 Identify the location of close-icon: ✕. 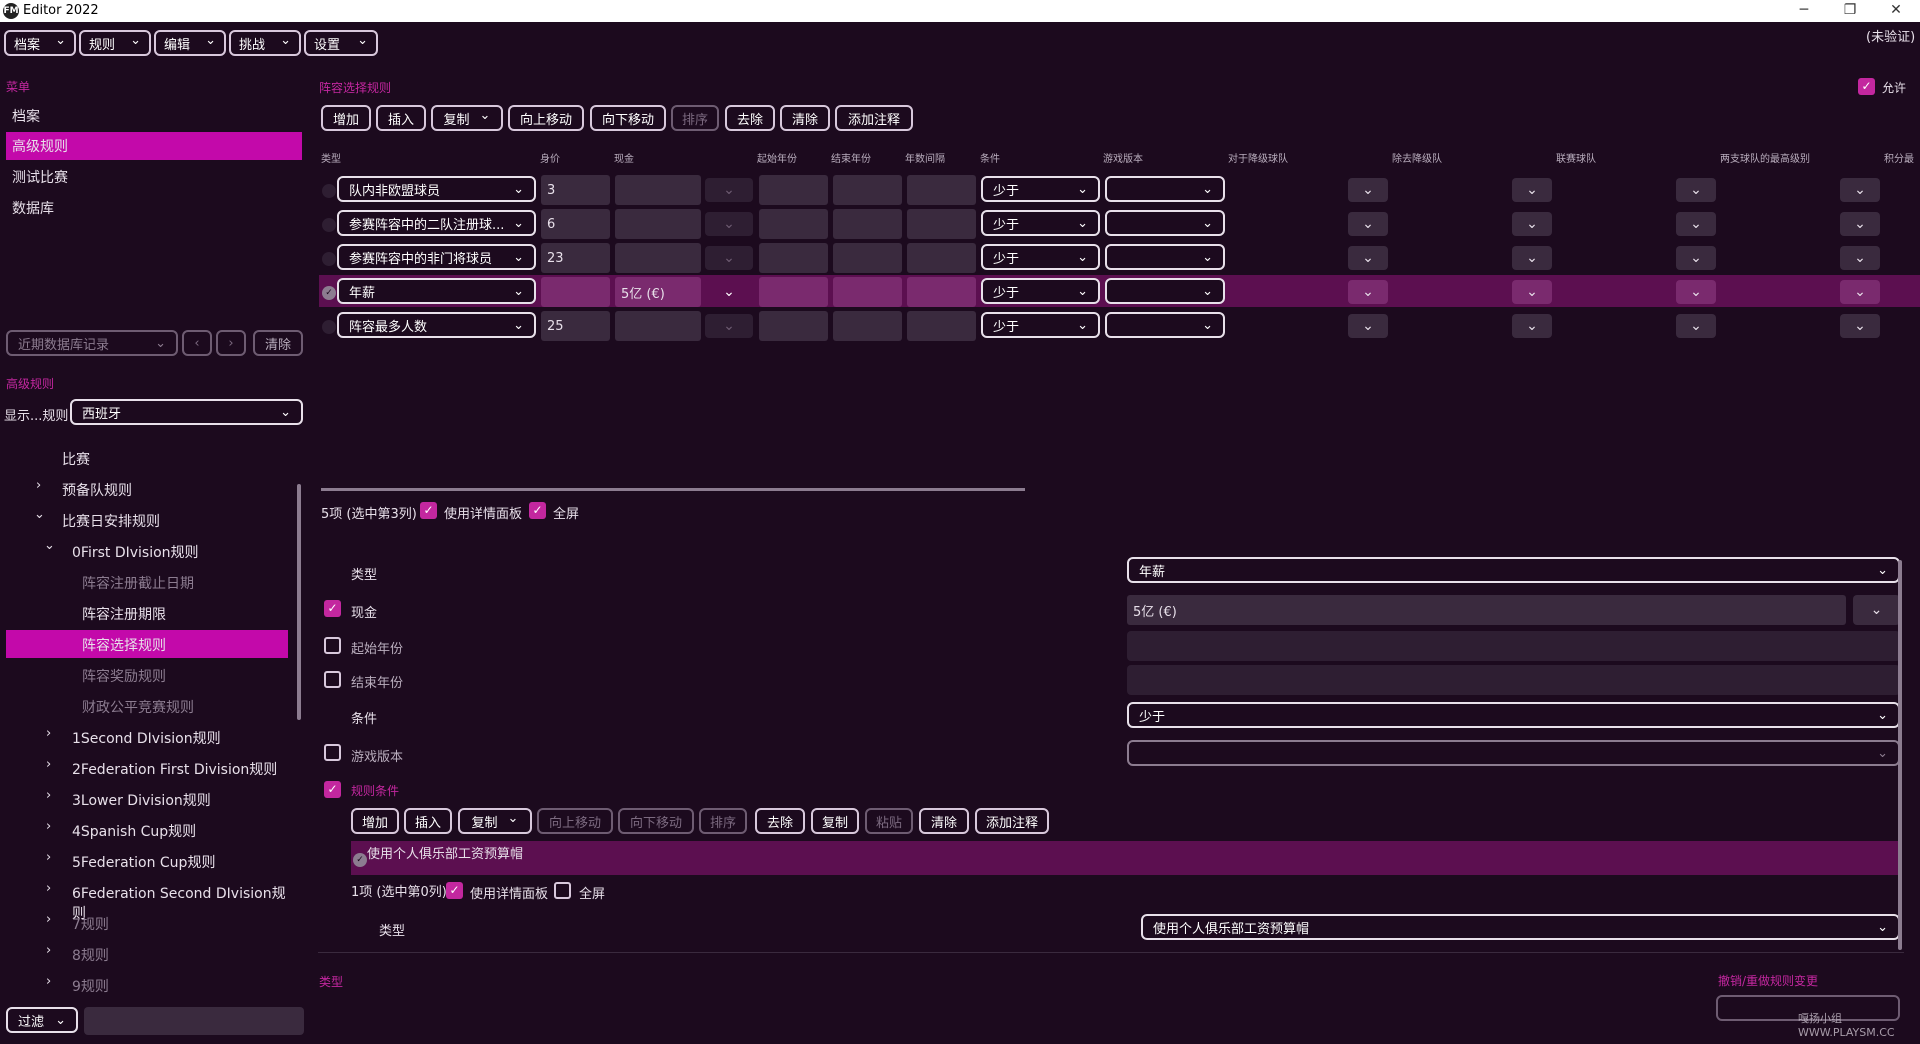
(1896, 10).